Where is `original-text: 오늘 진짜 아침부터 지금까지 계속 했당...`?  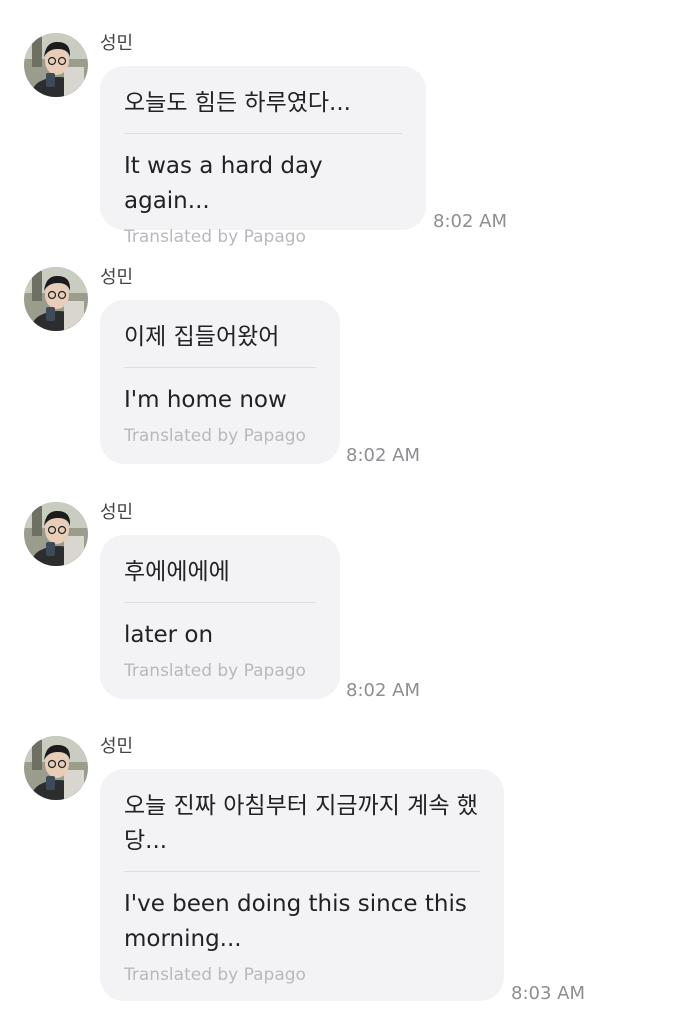 original-text: 오늘 진짜 아침부터 지금까지 계속 했당... is located at coordinates (301, 823).